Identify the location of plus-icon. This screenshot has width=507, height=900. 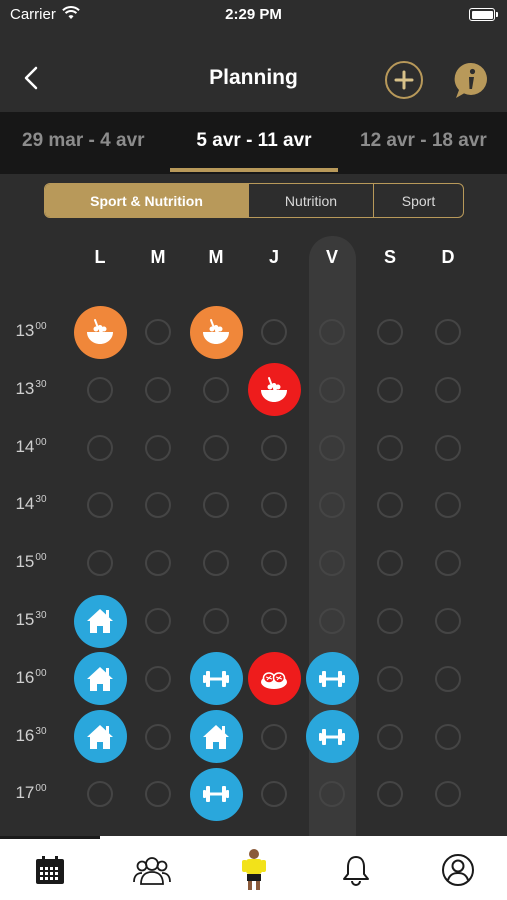
(404, 80).